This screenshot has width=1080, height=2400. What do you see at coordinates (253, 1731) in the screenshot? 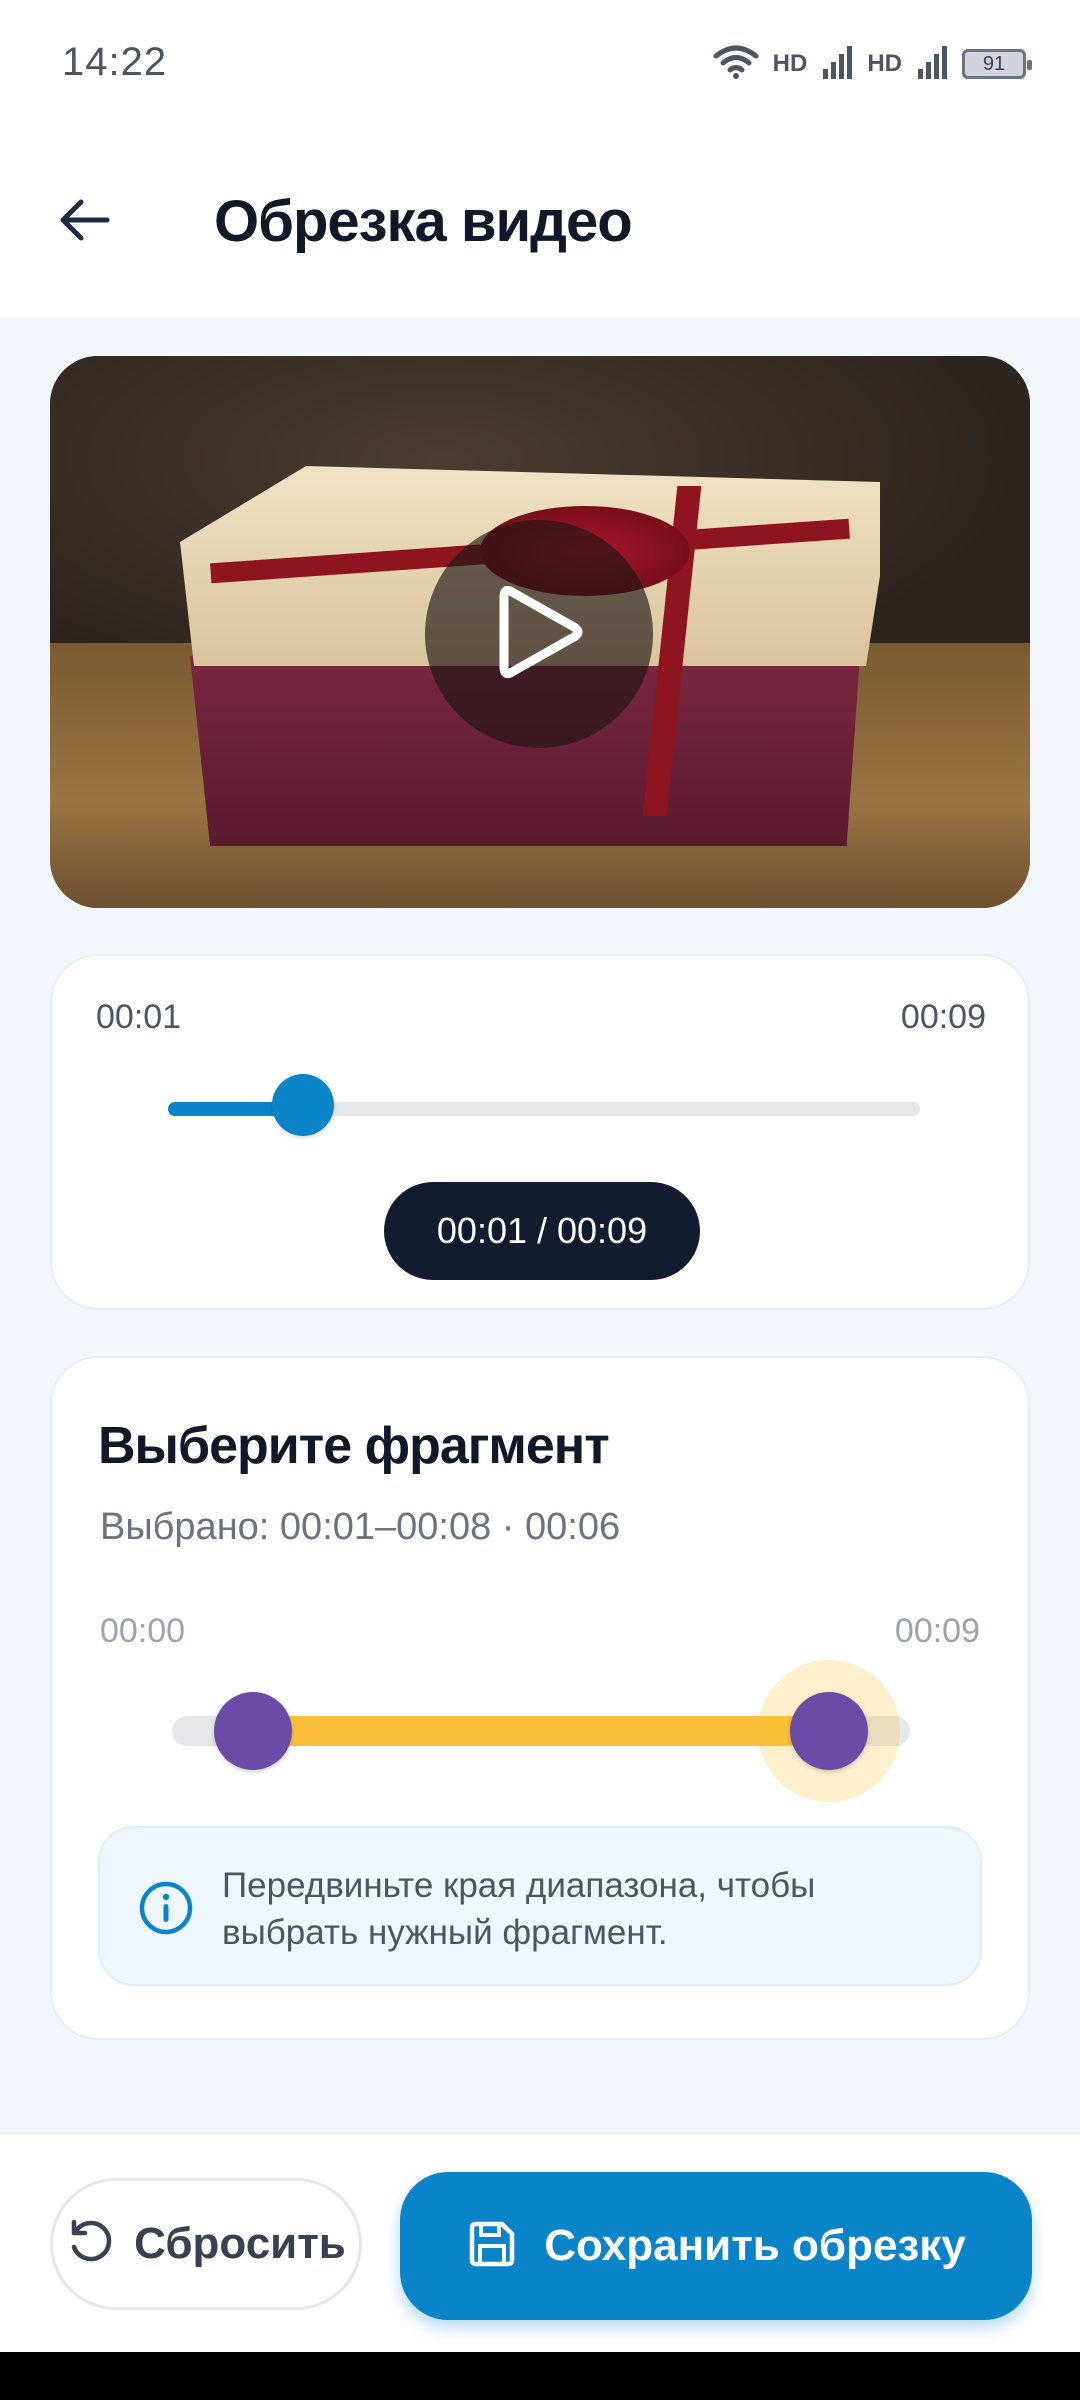
I see `range-start-handle` at bounding box center [253, 1731].